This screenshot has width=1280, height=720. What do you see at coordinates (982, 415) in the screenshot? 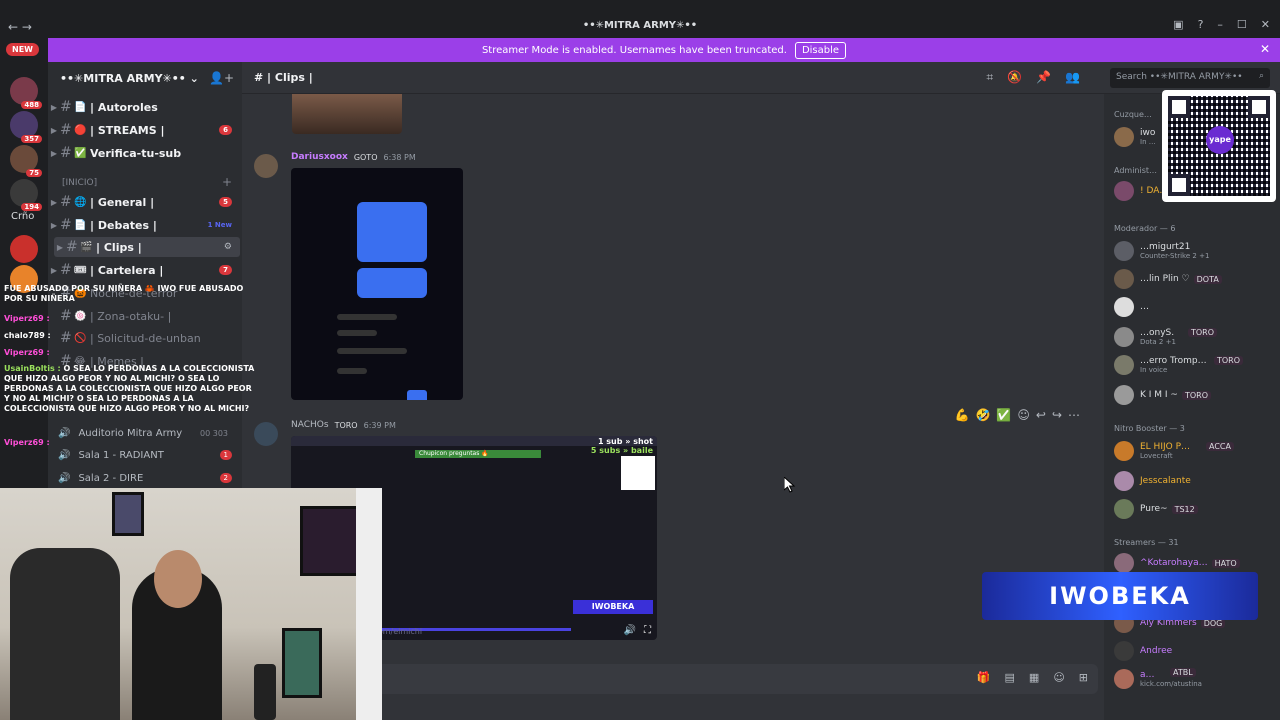
I see `laugh-reaction-icon: 🤣` at bounding box center [982, 415].